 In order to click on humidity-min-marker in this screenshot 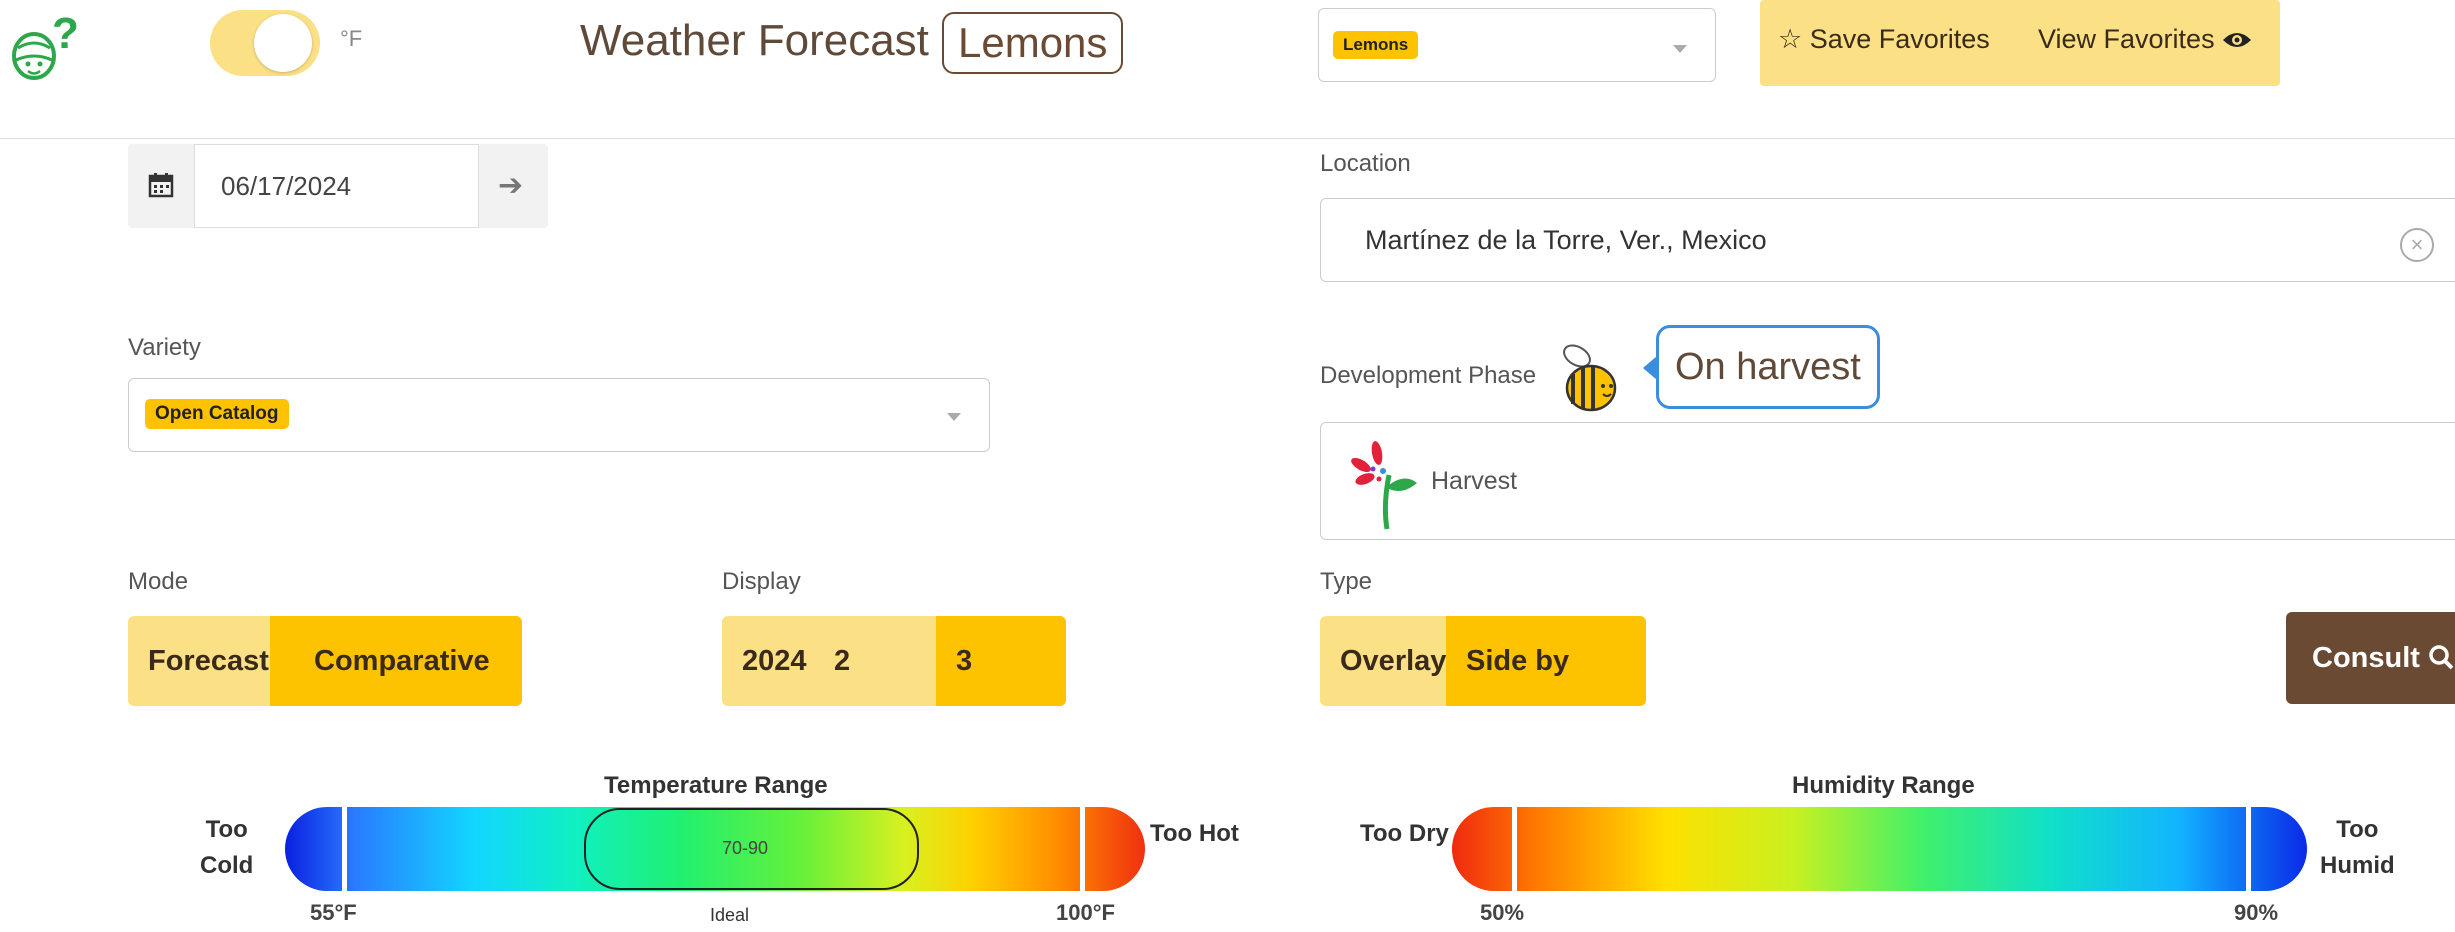, I will do `click(1514, 849)`.